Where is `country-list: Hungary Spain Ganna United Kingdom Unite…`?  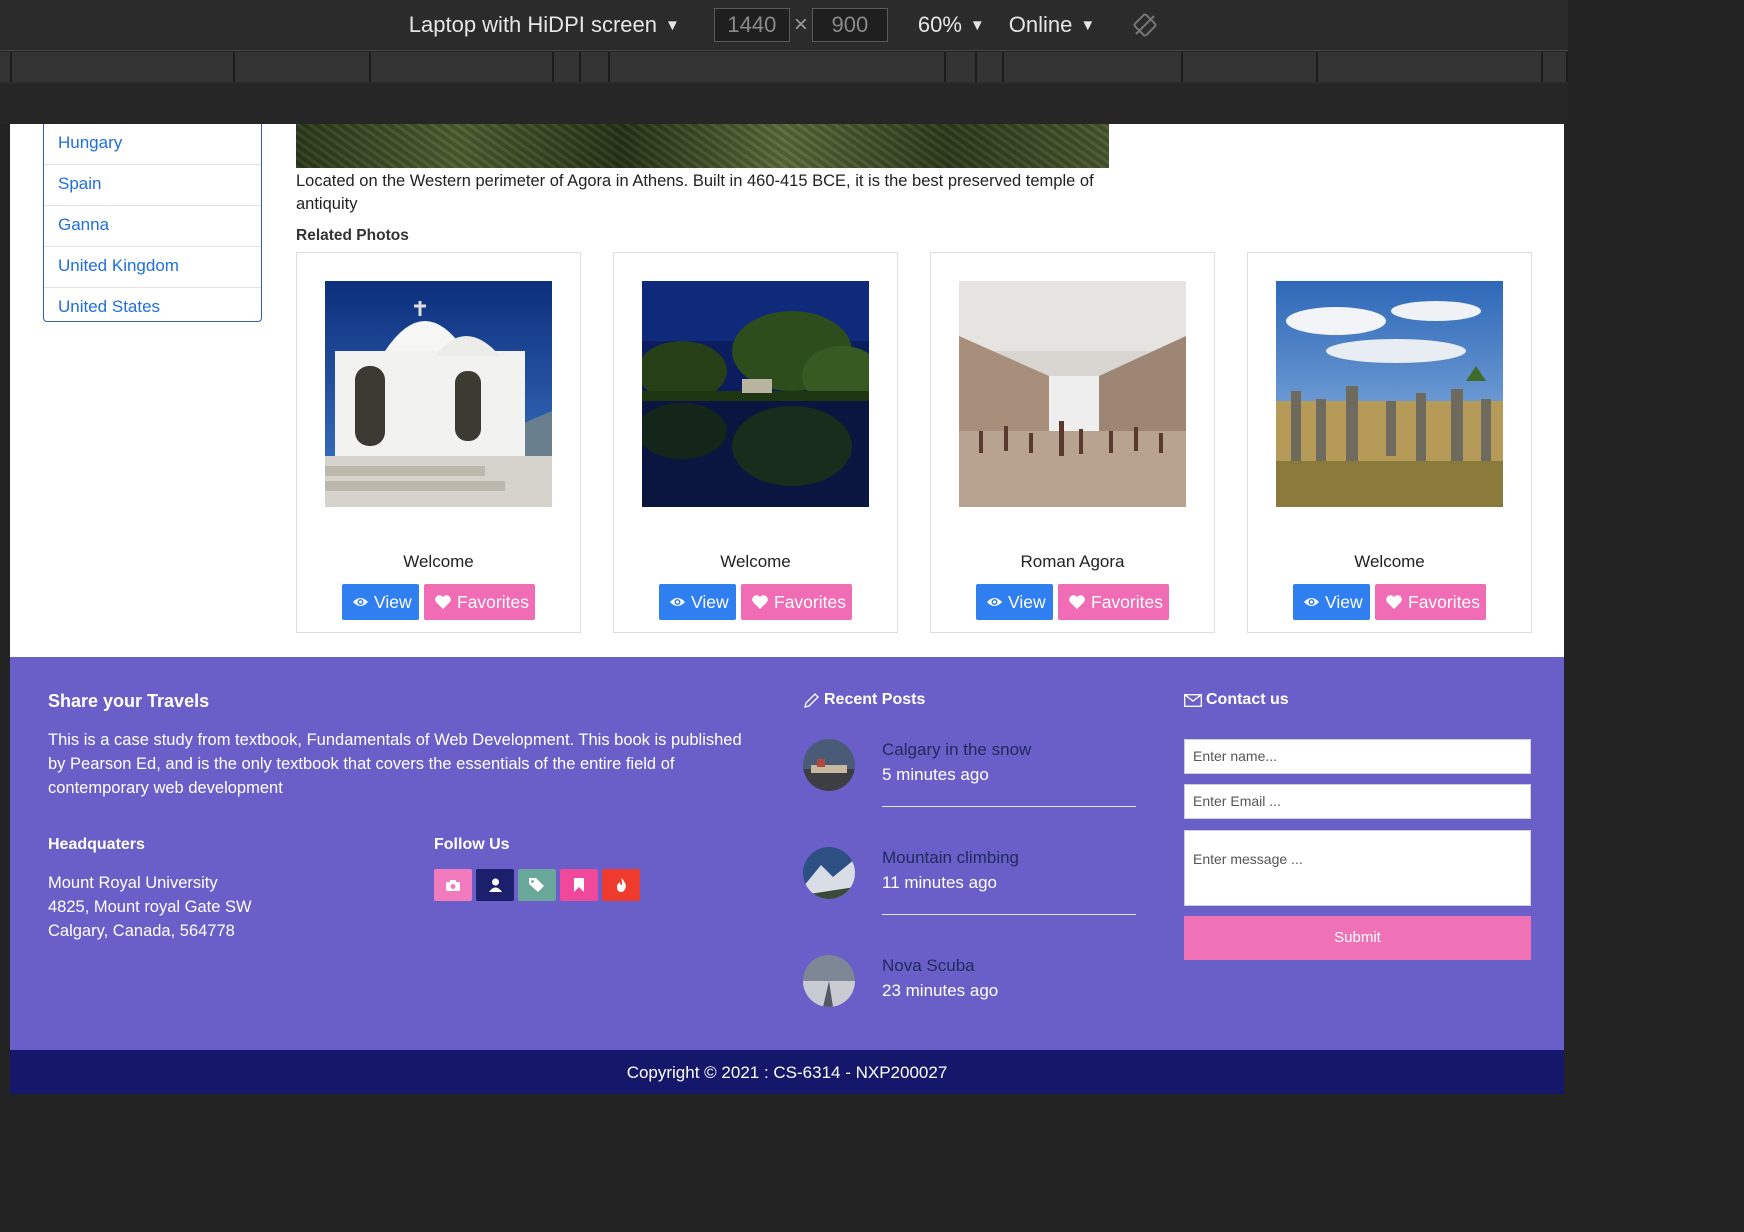 country-list: Hungary Spain Ganna United Kingdom Unite… is located at coordinates (152, 223).